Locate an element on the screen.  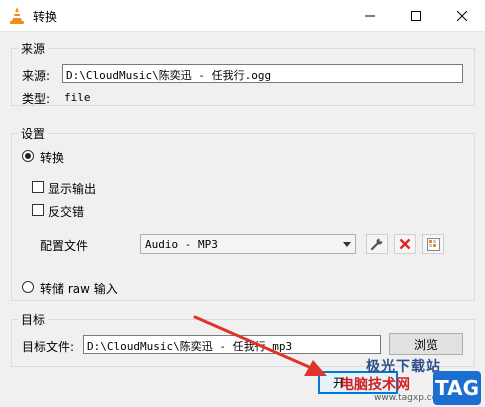
watermark-red-text: 电脑技术网 is located at coordinates (375, 385).